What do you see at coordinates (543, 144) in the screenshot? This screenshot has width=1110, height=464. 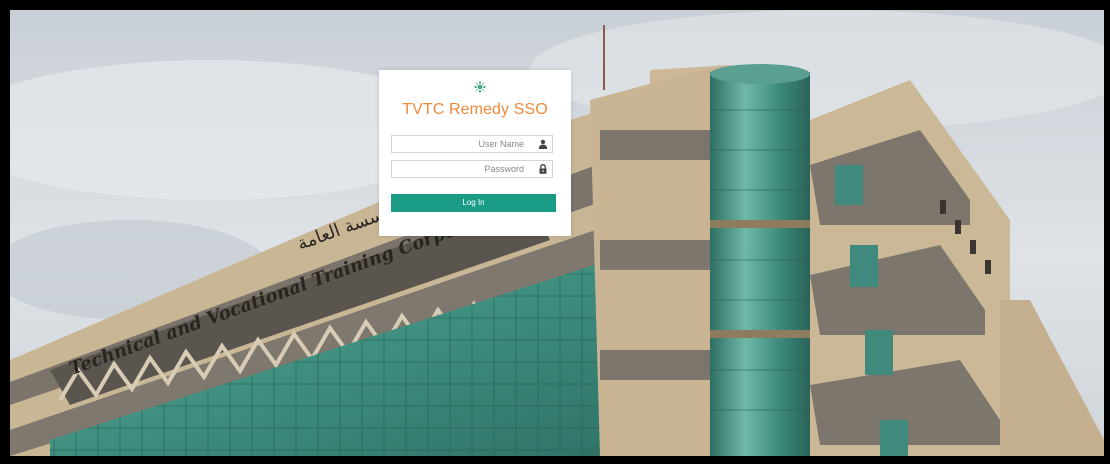 I see `user-icon` at bounding box center [543, 144].